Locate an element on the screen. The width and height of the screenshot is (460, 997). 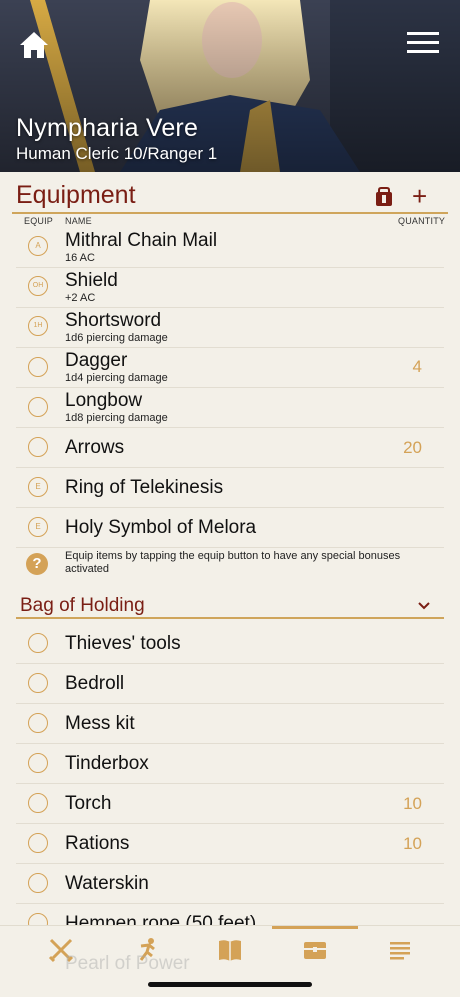
item-name: Dagger is located at coordinates (96, 360).